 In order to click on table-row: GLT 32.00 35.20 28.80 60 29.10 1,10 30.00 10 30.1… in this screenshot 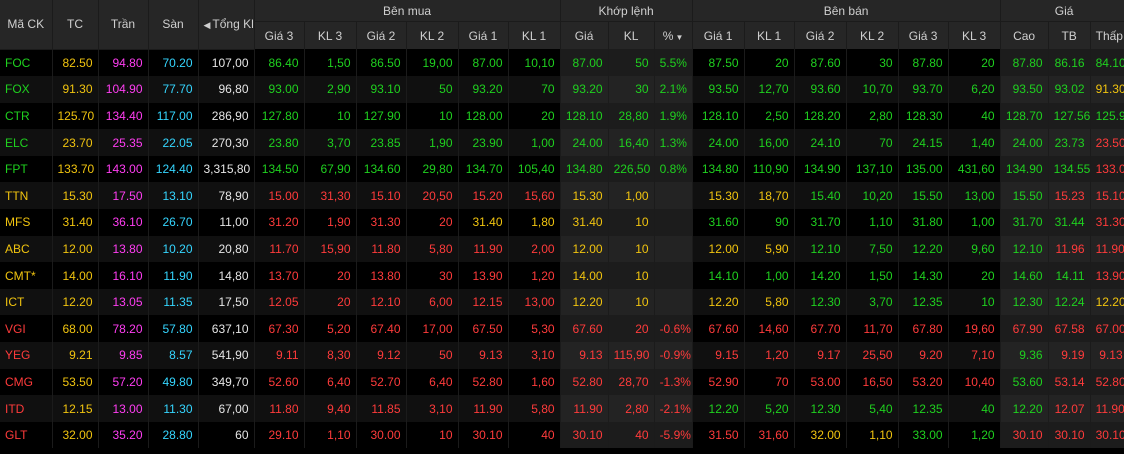, I will do `click(562, 435)`.